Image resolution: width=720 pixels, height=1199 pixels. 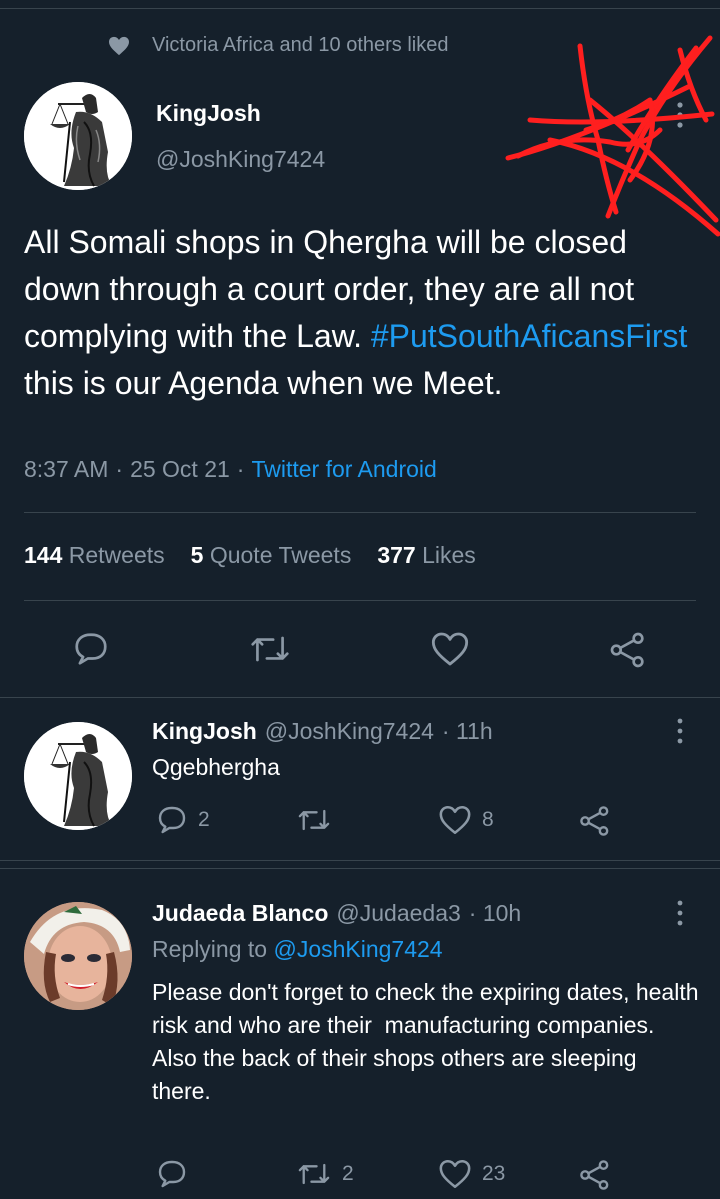 I want to click on reply-like-button: 8, so click(x=466, y=820).